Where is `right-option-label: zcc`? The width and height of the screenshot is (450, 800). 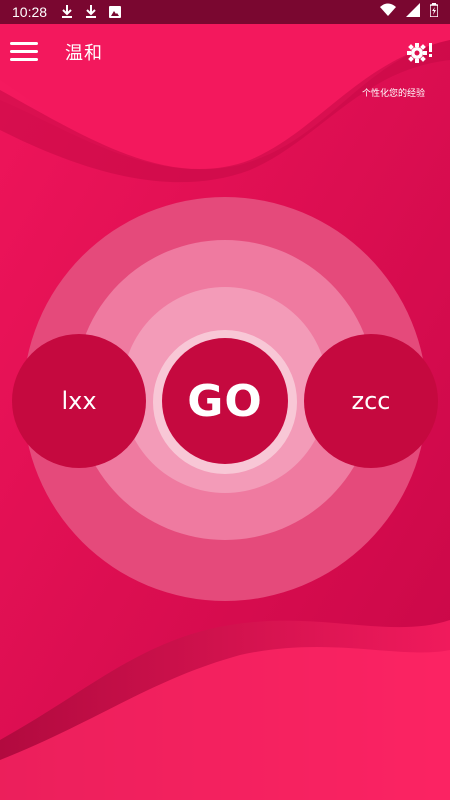
right-option-label: zcc is located at coordinates (371, 401).